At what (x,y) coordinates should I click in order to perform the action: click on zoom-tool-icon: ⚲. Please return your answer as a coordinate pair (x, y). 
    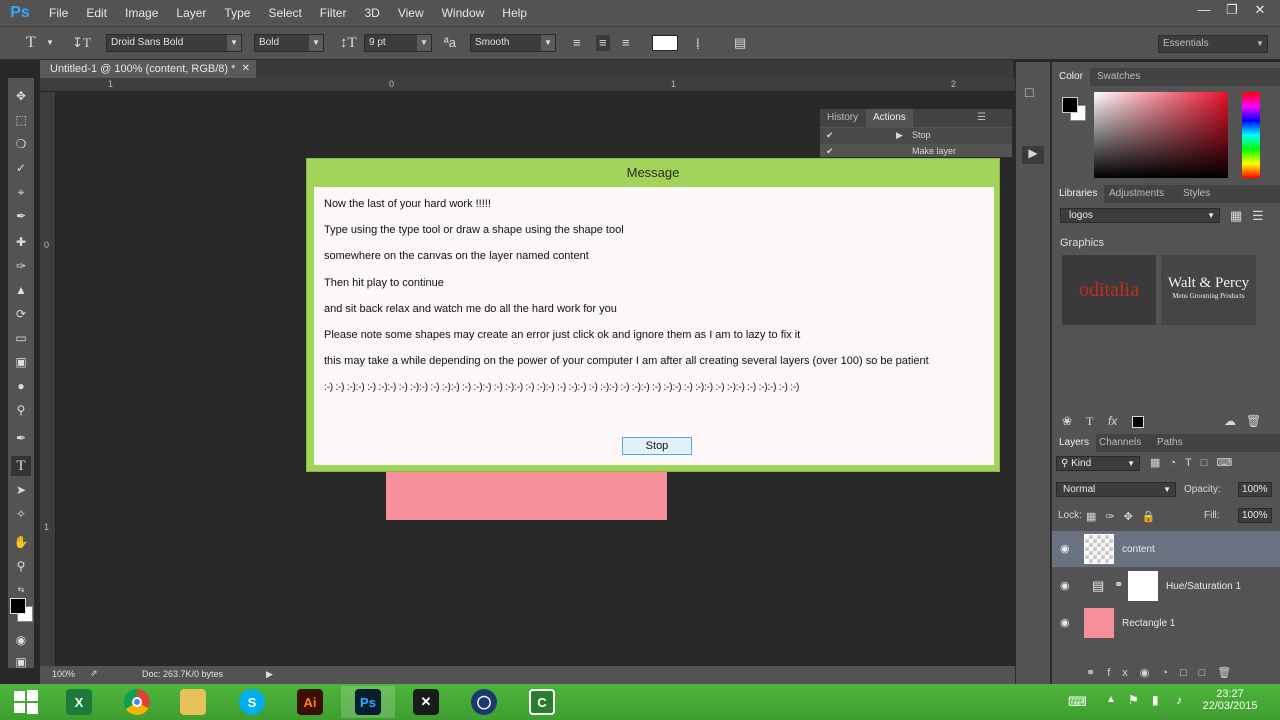
    Looking at the image, I should click on (21, 566).